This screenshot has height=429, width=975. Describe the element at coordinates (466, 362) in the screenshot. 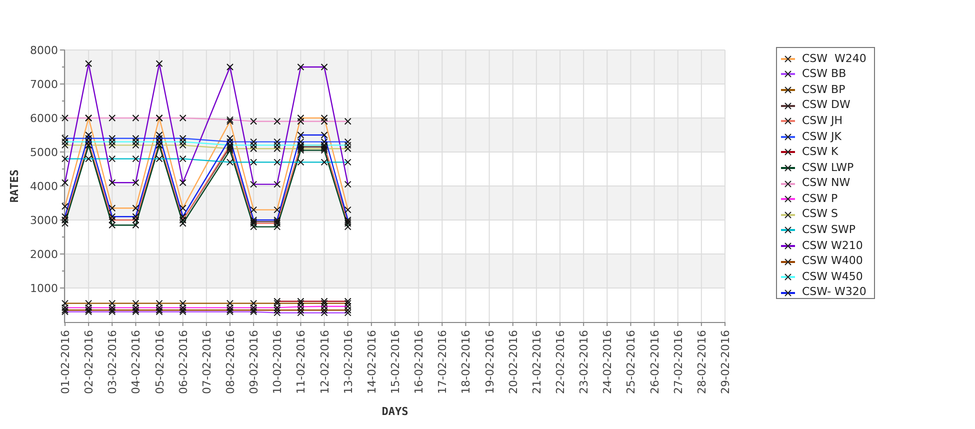

I see `x-tick-label: 18-02-2016` at that location.